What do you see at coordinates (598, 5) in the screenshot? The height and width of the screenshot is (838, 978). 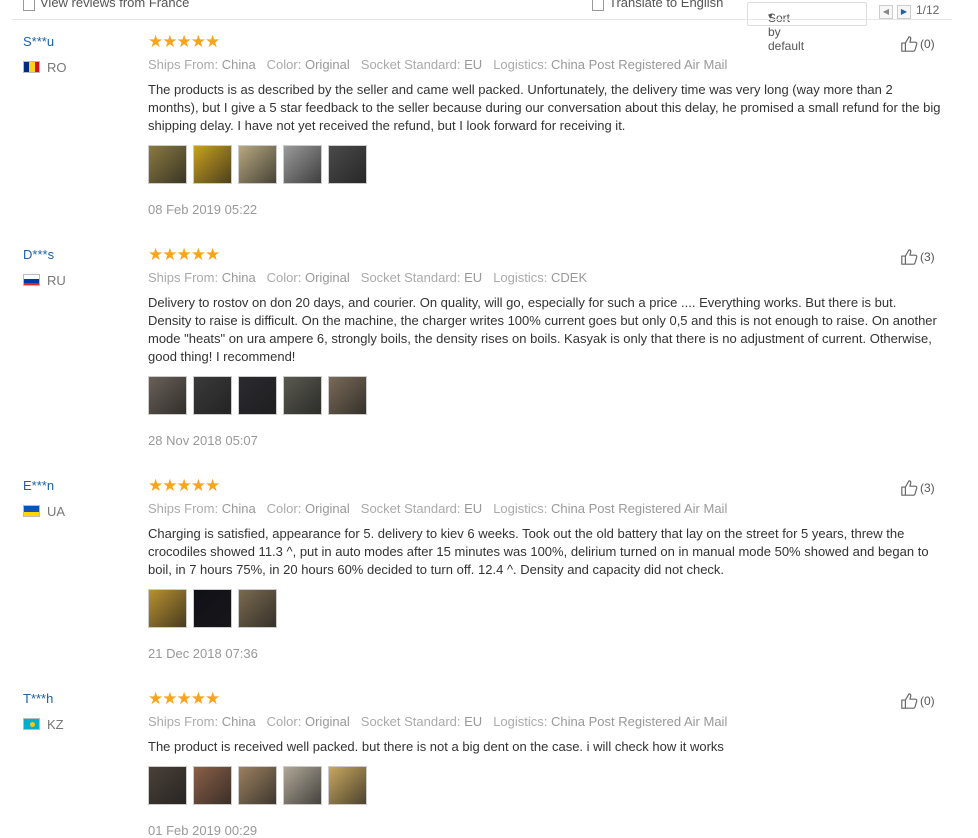 I see `translate-checkbox` at bounding box center [598, 5].